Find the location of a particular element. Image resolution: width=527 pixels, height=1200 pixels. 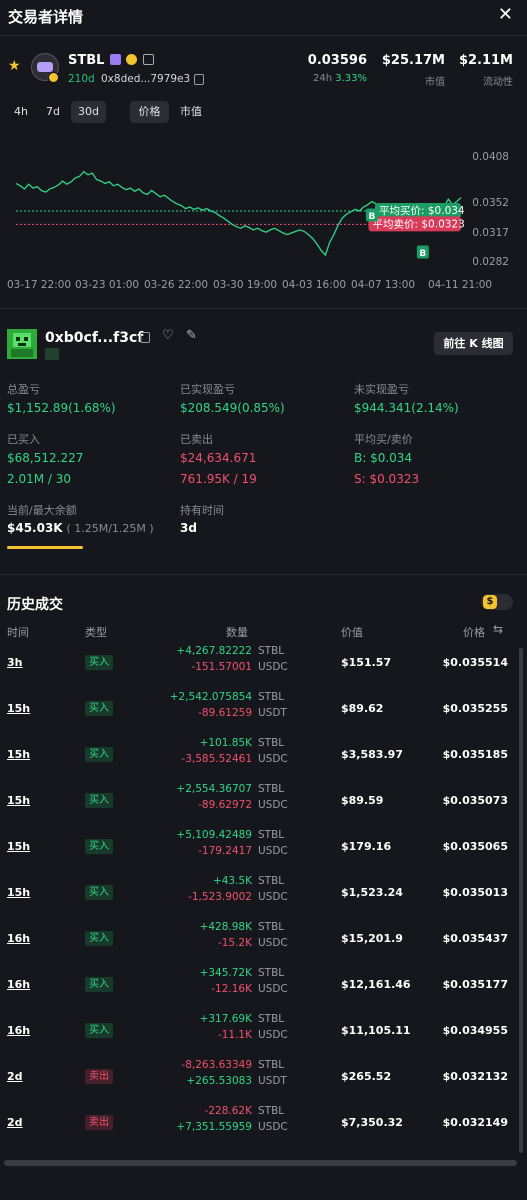

trade-qty-quote: -89.61259 is located at coordinates (225, 713).